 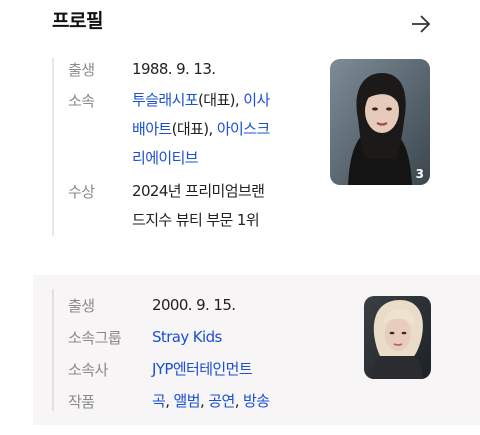 I want to click on portrait-image, so click(x=397, y=337).